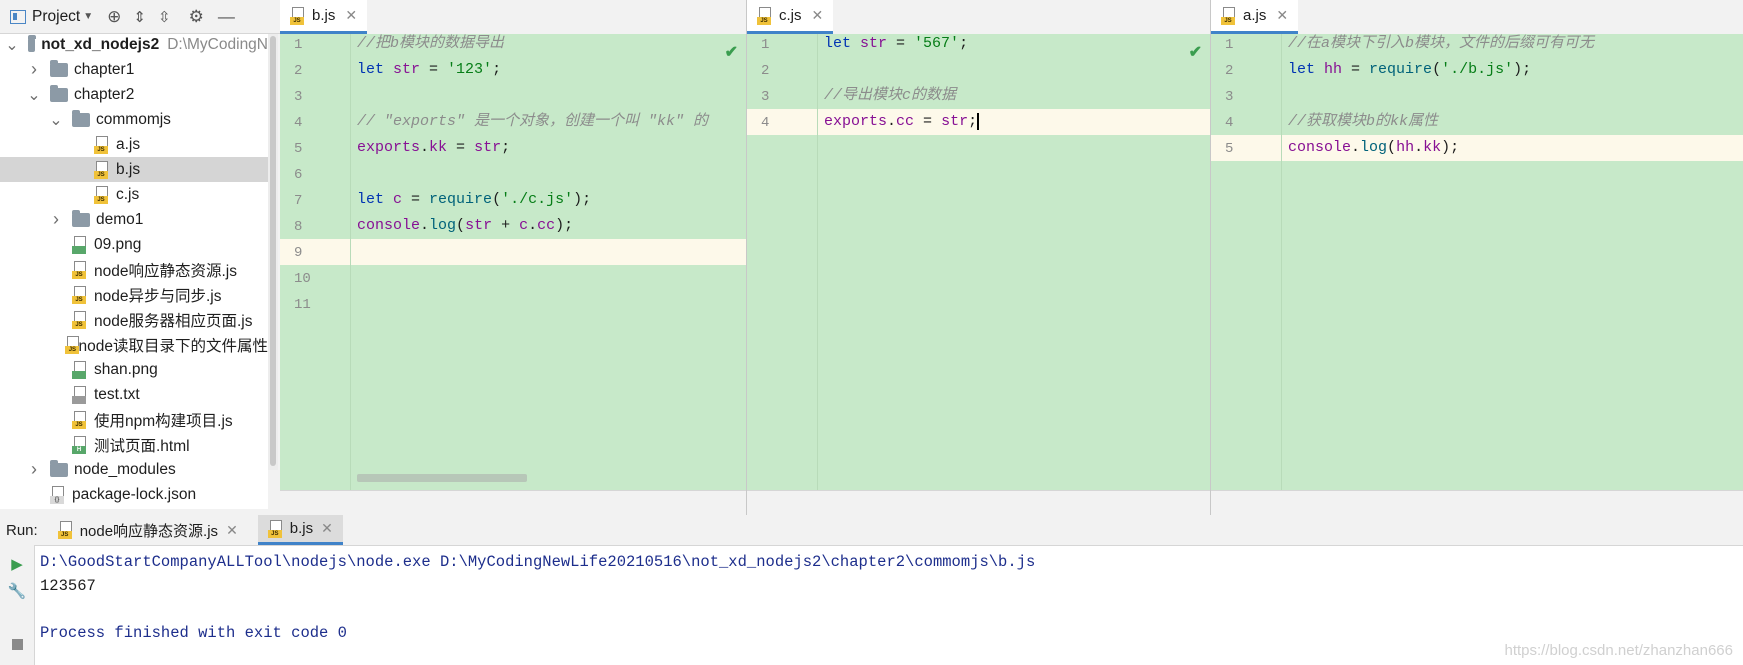 Image resolution: width=1743 pixels, height=665 pixels. I want to click on minimize-icon: —, so click(226, 17).